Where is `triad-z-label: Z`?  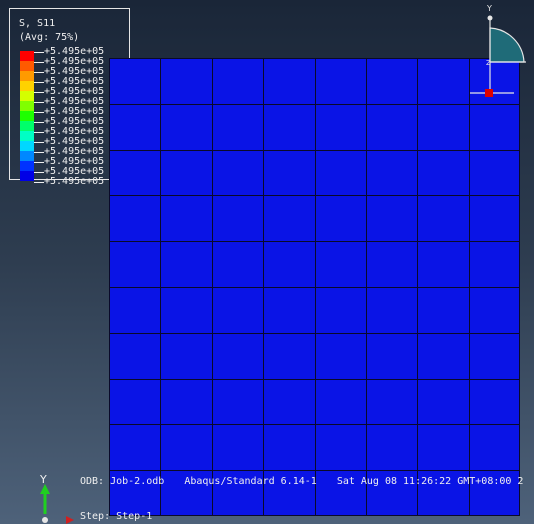
triad-z-label: Z is located at coordinates (488, 63).